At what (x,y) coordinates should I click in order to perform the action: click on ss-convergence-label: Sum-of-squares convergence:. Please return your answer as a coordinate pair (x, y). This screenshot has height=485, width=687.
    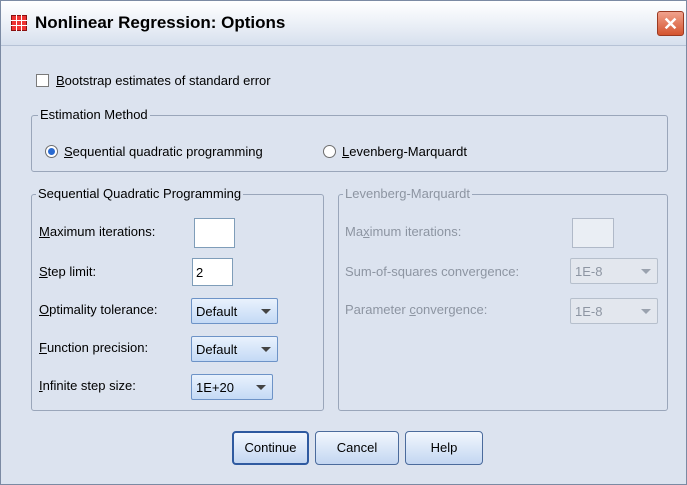
    Looking at the image, I should click on (432, 271).